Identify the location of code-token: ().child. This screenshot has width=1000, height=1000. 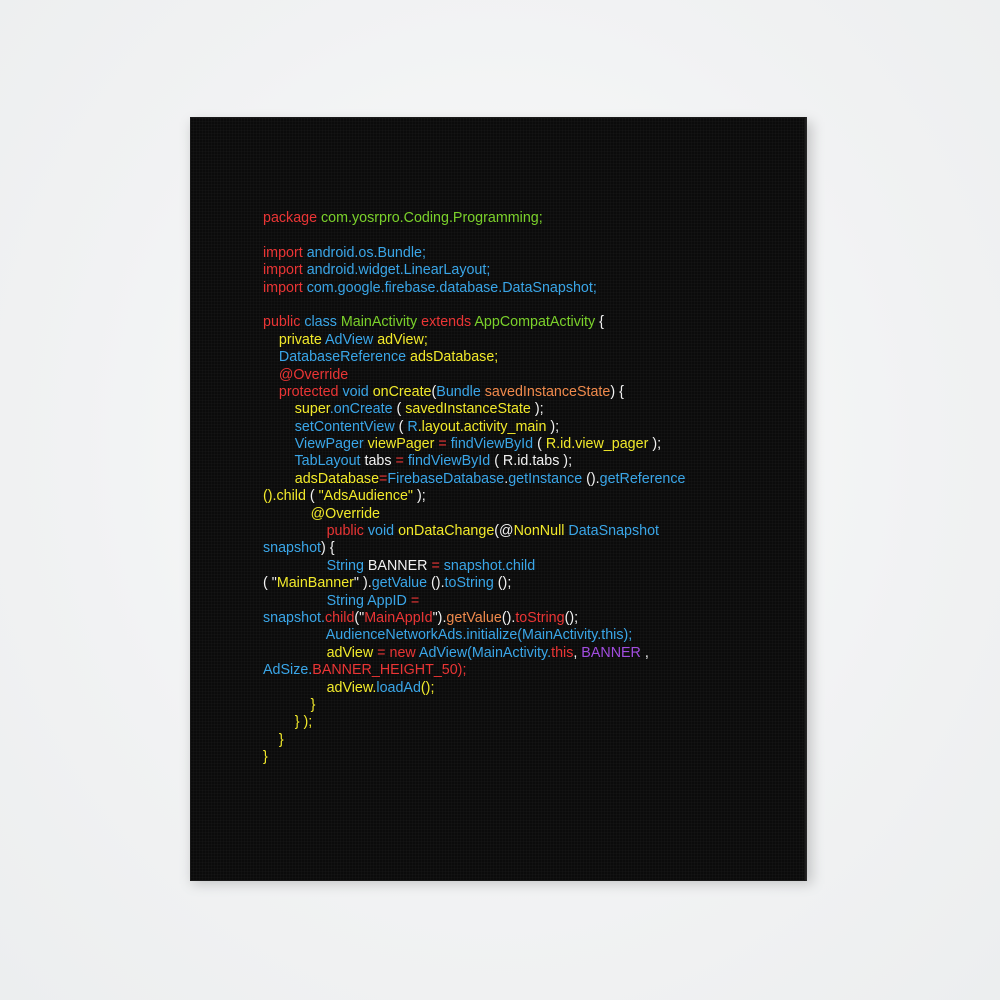
(286, 496).